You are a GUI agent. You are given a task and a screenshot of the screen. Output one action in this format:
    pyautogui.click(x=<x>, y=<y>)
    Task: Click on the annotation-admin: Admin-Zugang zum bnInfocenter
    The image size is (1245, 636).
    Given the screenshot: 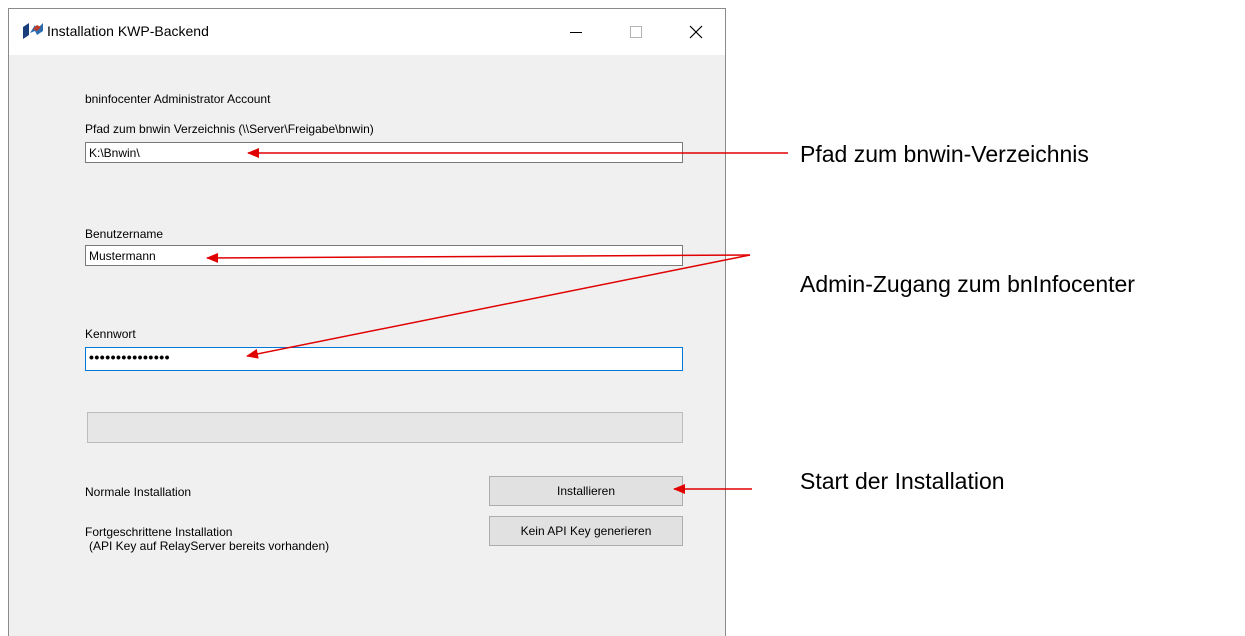 What is the action you would take?
    pyautogui.click(x=967, y=284)
    